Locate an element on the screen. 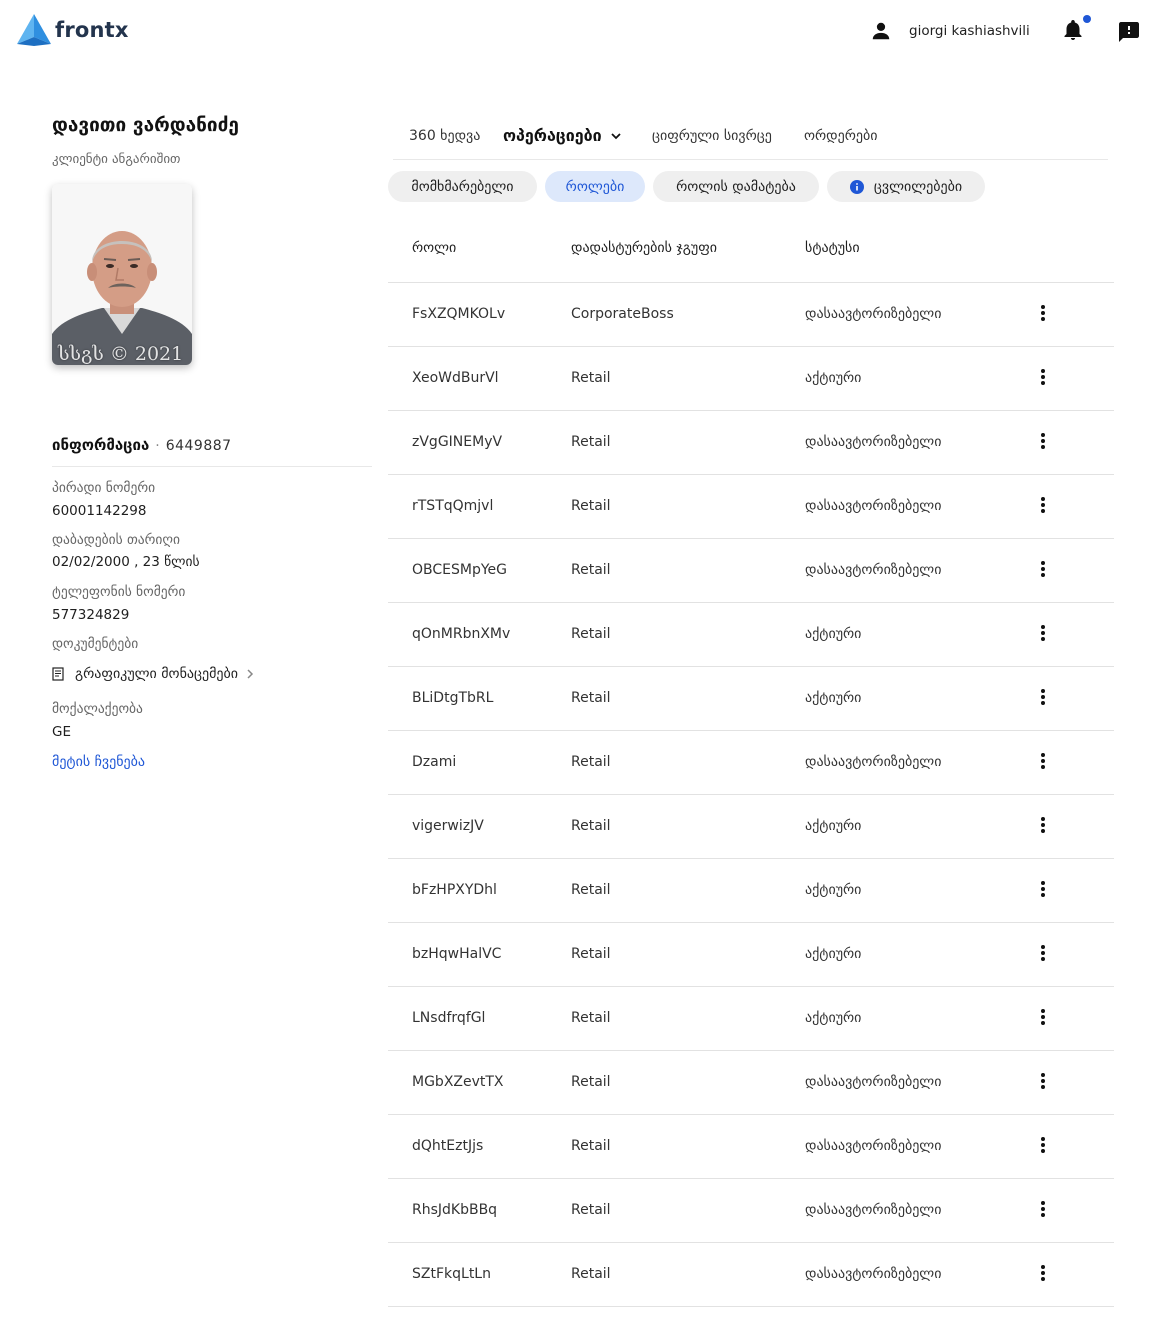 This screenshot has height=1336, width=1165. personal-number-value: 60001142298 is located at coordinates (99, 511).